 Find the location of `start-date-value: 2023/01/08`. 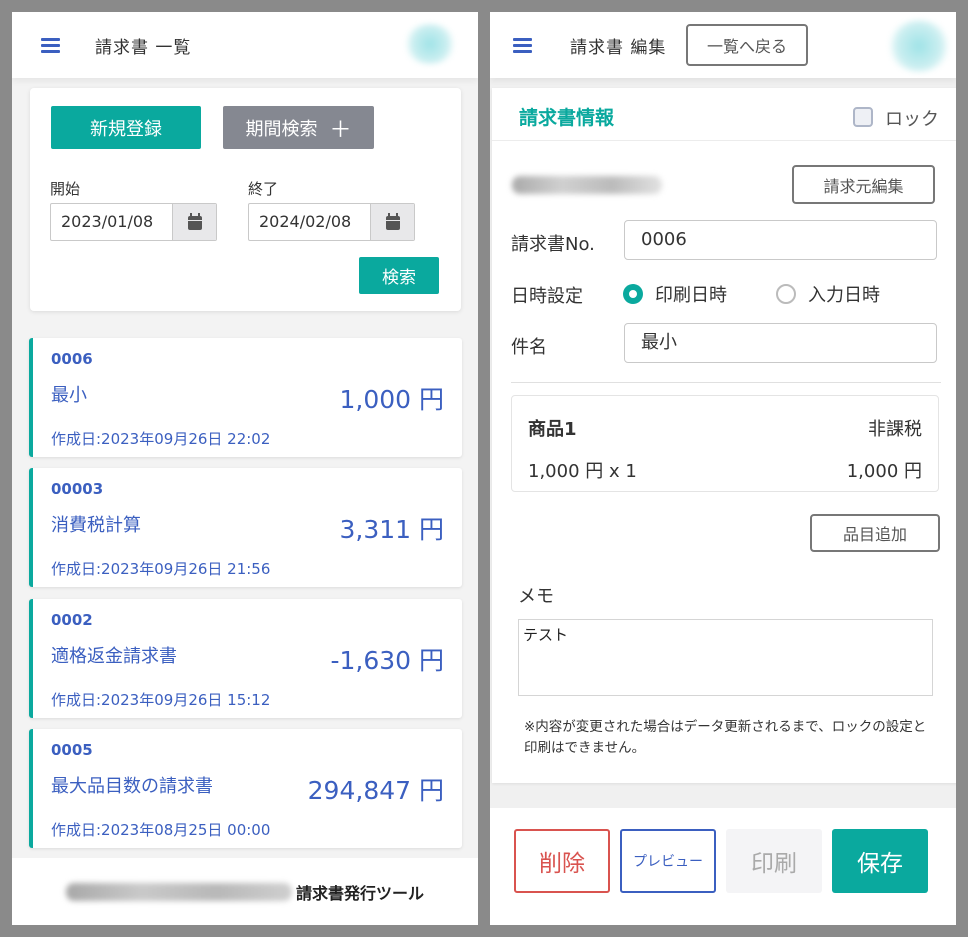

start-date-value: 2023/01/08 is located at coordinates (111, 222).